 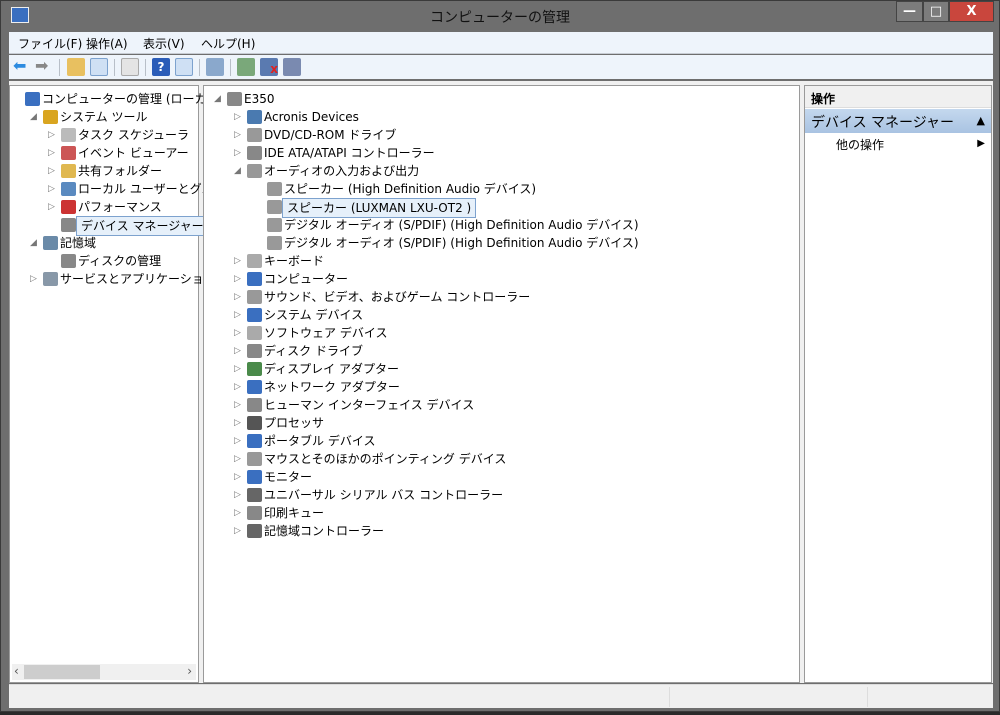 I want to click on maximize-button: □, so click(x=936, y=11).